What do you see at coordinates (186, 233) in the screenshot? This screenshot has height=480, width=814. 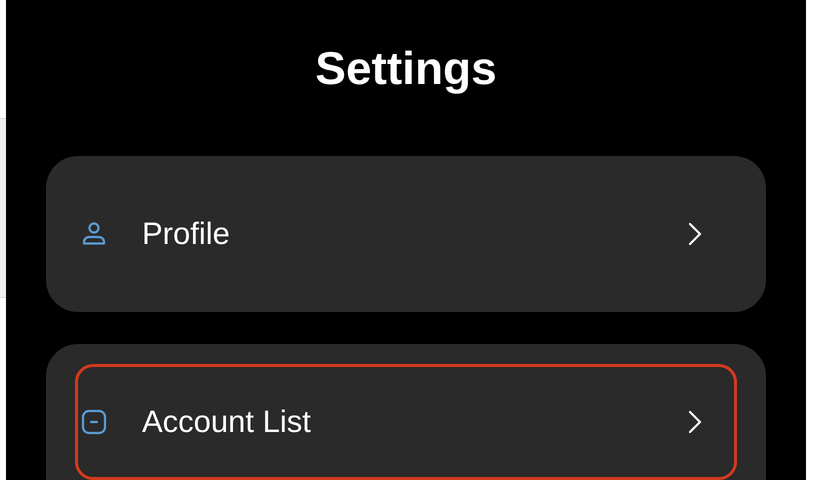 I see `item-label: Profile` at bounding box center [186, 233].